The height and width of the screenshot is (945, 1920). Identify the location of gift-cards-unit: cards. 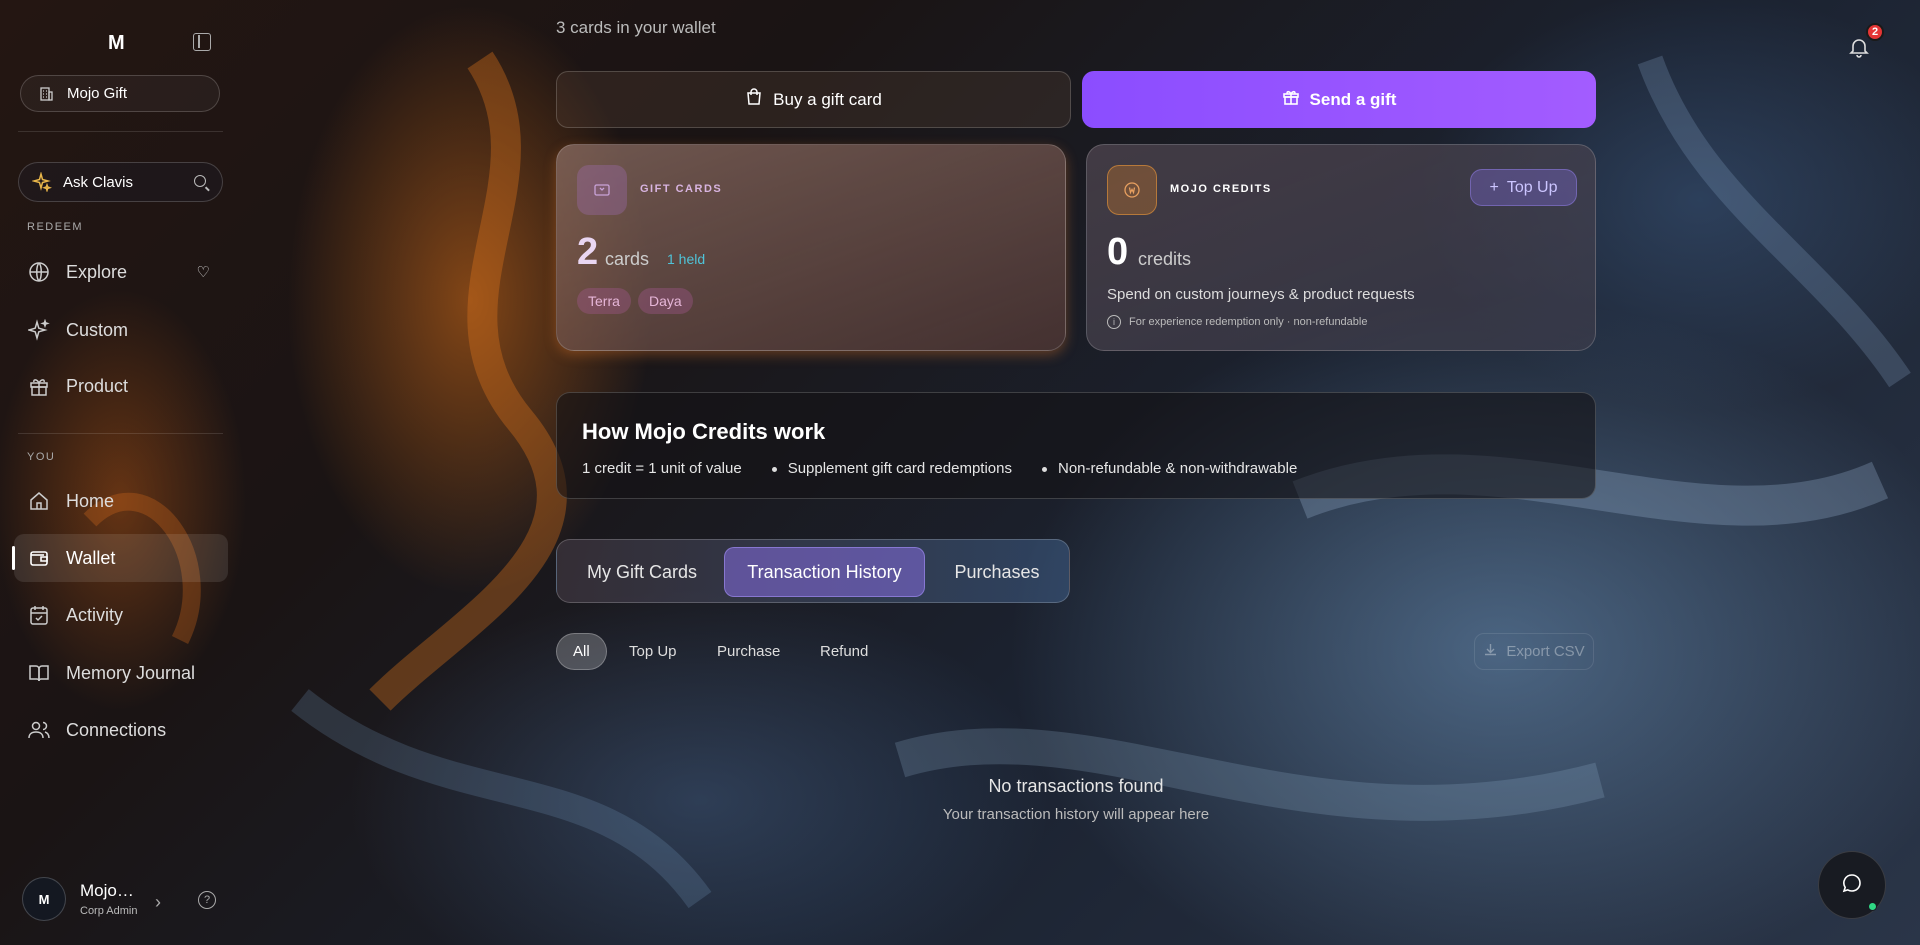
(627, 259).